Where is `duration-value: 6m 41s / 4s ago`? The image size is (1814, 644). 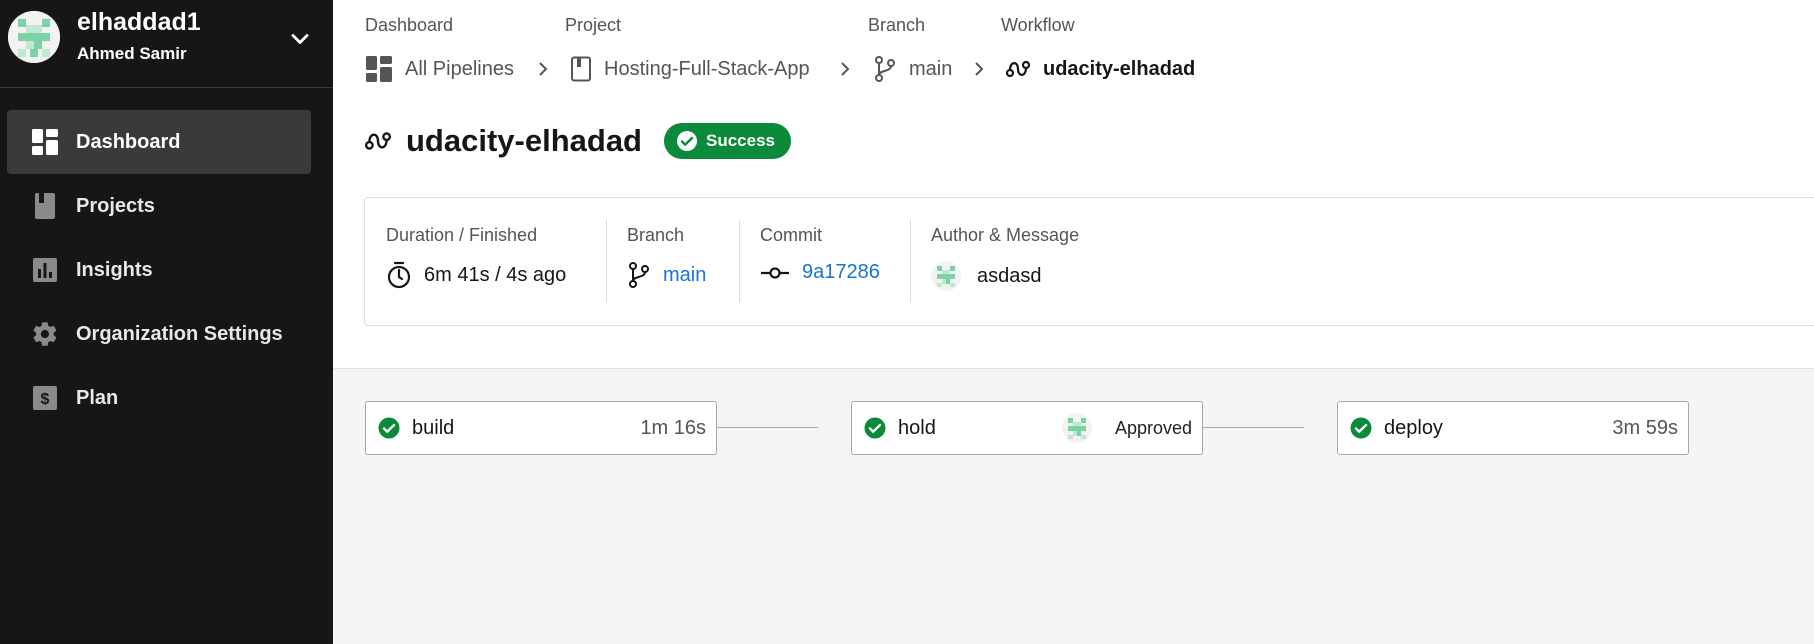
duration-value: 6m 41s / 4s ago is located at coordinates (476, 275).